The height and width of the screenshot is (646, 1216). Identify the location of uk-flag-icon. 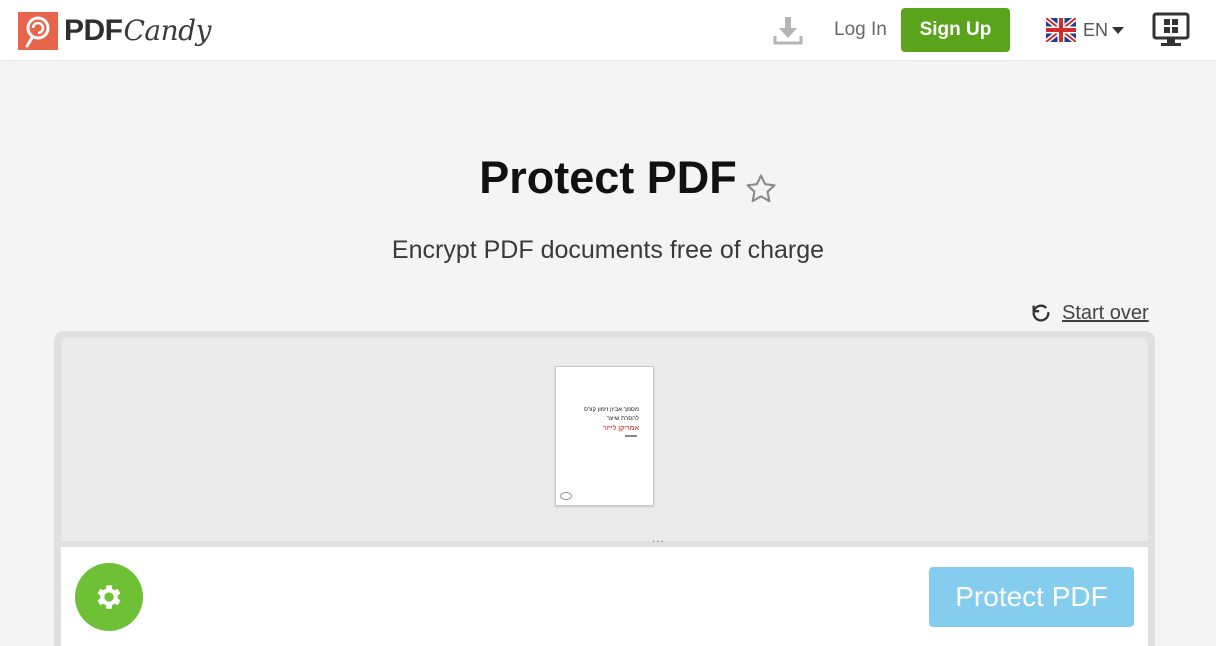
(1061, 30).